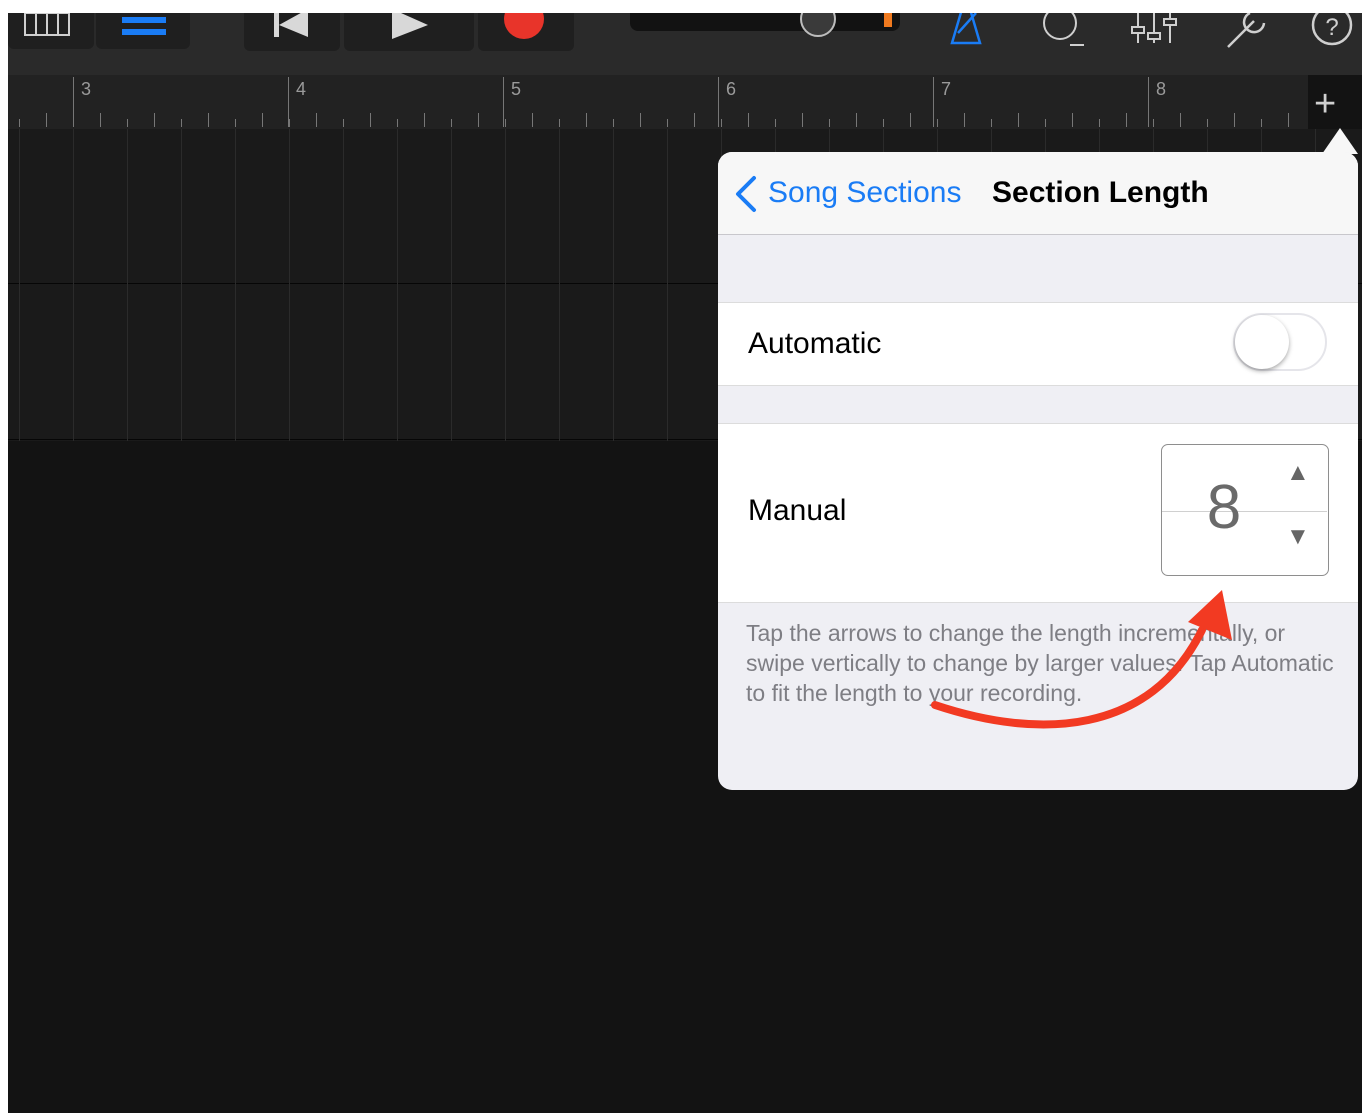 Image resolution: width=1362 pixels, height=1113 pixels. I want to click on popover-nav-bar: Song Sections Section Length, so click(1038, 193).